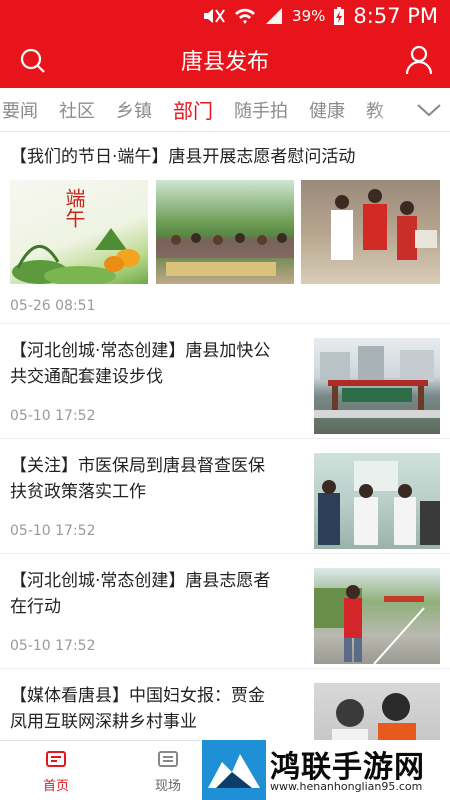 The width and height of the screenshot is (450, 800). Describe the element at coordinates (327, 111) in the screenshot. I see `tab-health: 健康` at that location.